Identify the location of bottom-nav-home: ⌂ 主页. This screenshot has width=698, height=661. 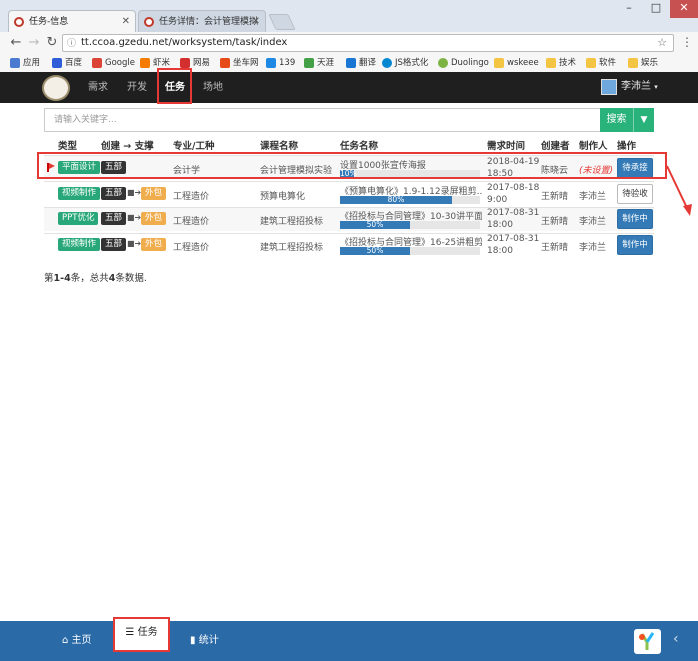
(77, 641).